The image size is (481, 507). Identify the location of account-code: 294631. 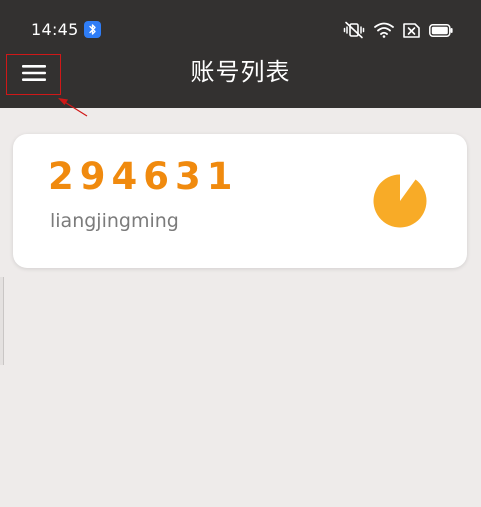
(143, 176).